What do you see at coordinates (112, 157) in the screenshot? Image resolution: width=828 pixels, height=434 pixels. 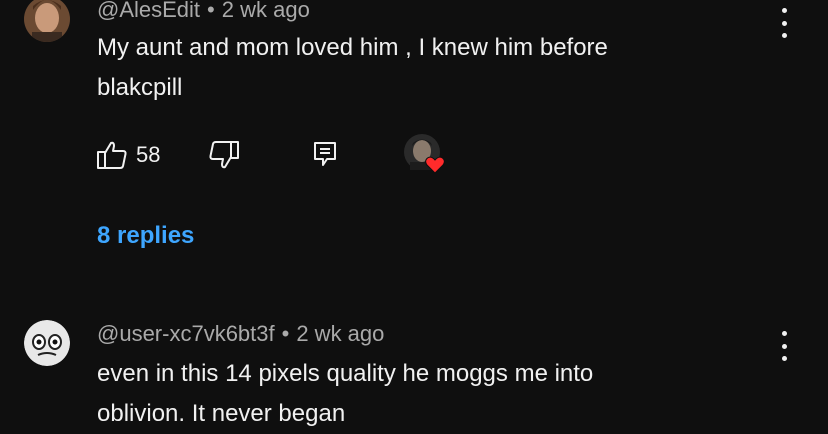 I see `thumbs-up-icon` at bounding box center [112, 157].